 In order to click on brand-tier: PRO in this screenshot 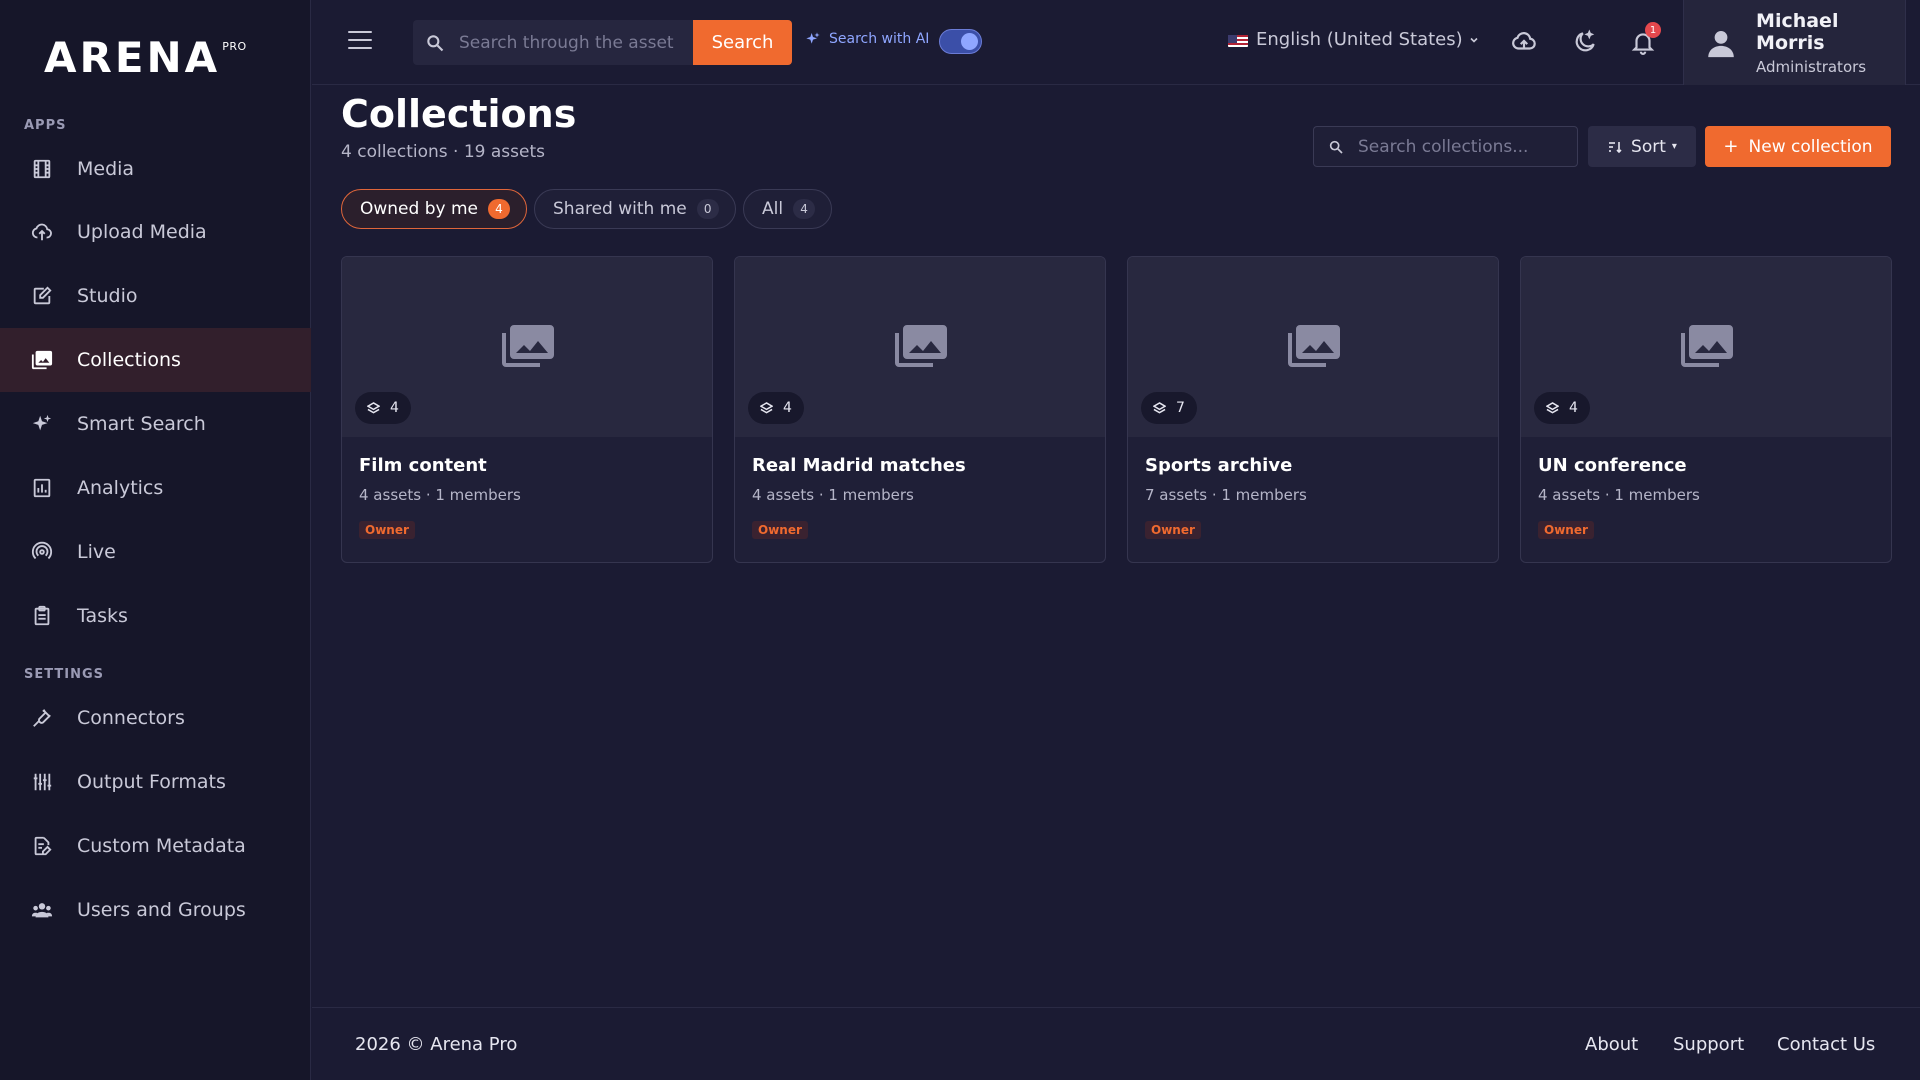, I will do `click(234, 46)`.